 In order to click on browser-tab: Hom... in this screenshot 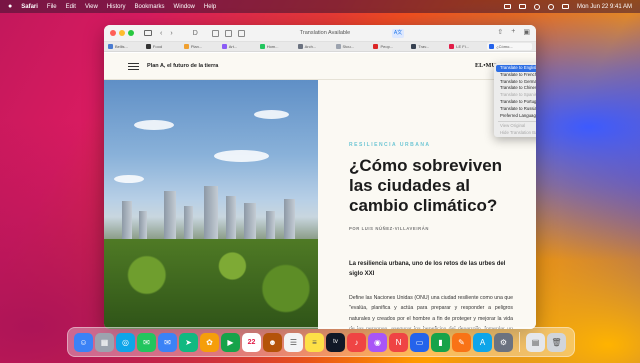, I will do `click(278, 46)`.